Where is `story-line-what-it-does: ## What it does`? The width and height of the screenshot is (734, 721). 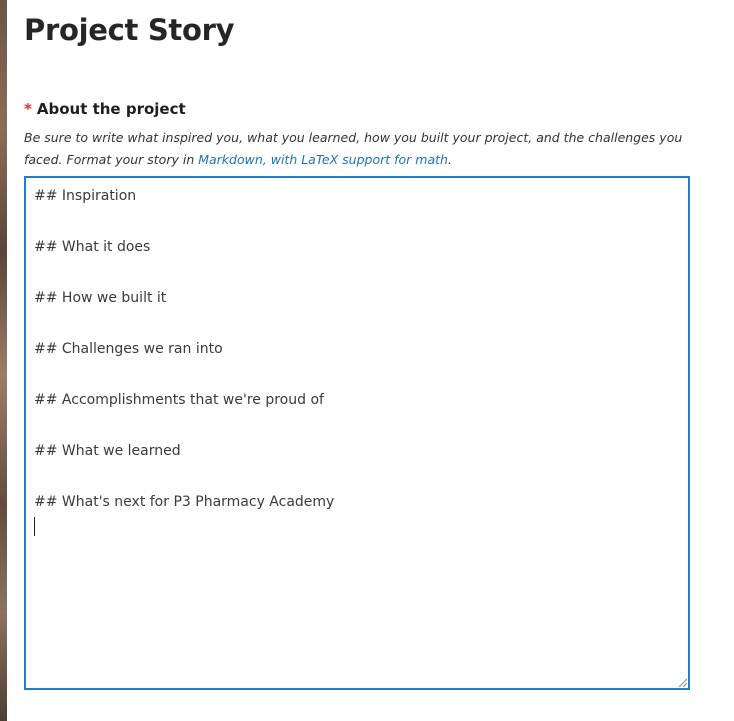
story-line-what-it-does: ## What it does is located at coordinates (92, 247).